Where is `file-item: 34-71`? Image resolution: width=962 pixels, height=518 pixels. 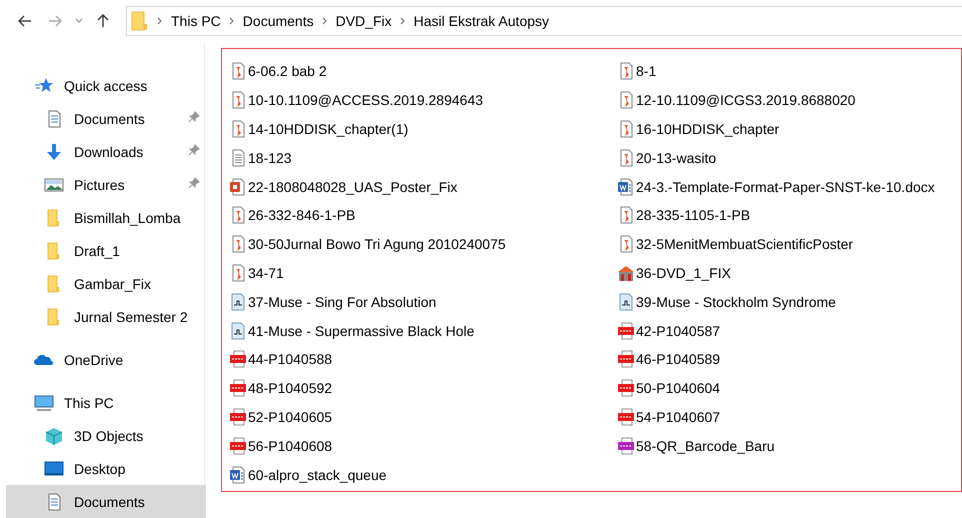
file-item: 34-71 is located at coordinates (424, 273).